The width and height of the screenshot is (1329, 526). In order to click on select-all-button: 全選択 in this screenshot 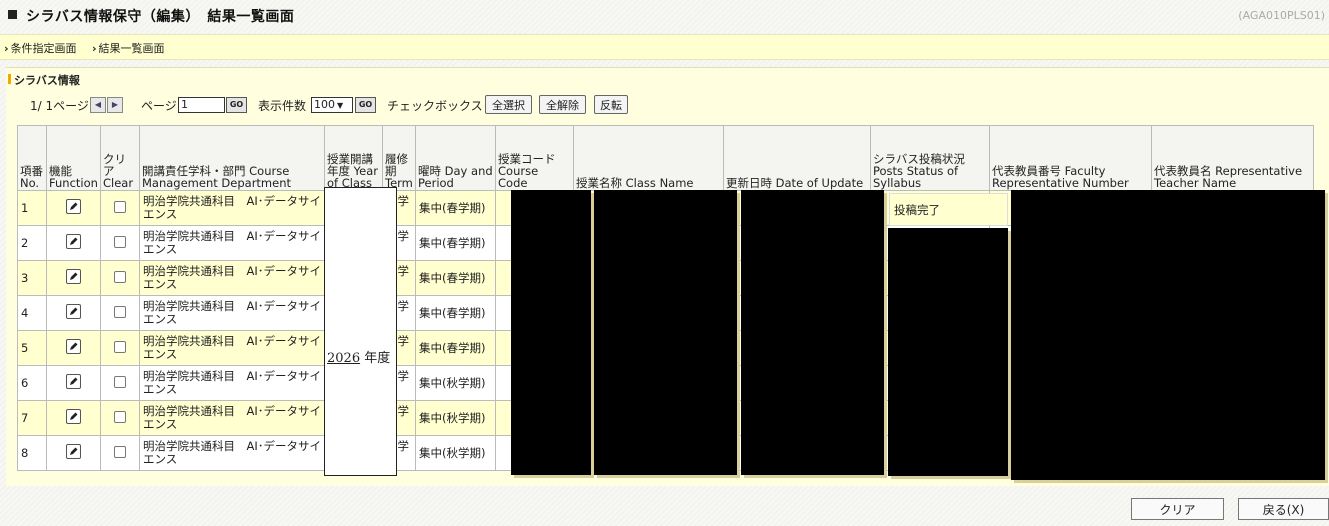, I will do `click(508, 104)`.